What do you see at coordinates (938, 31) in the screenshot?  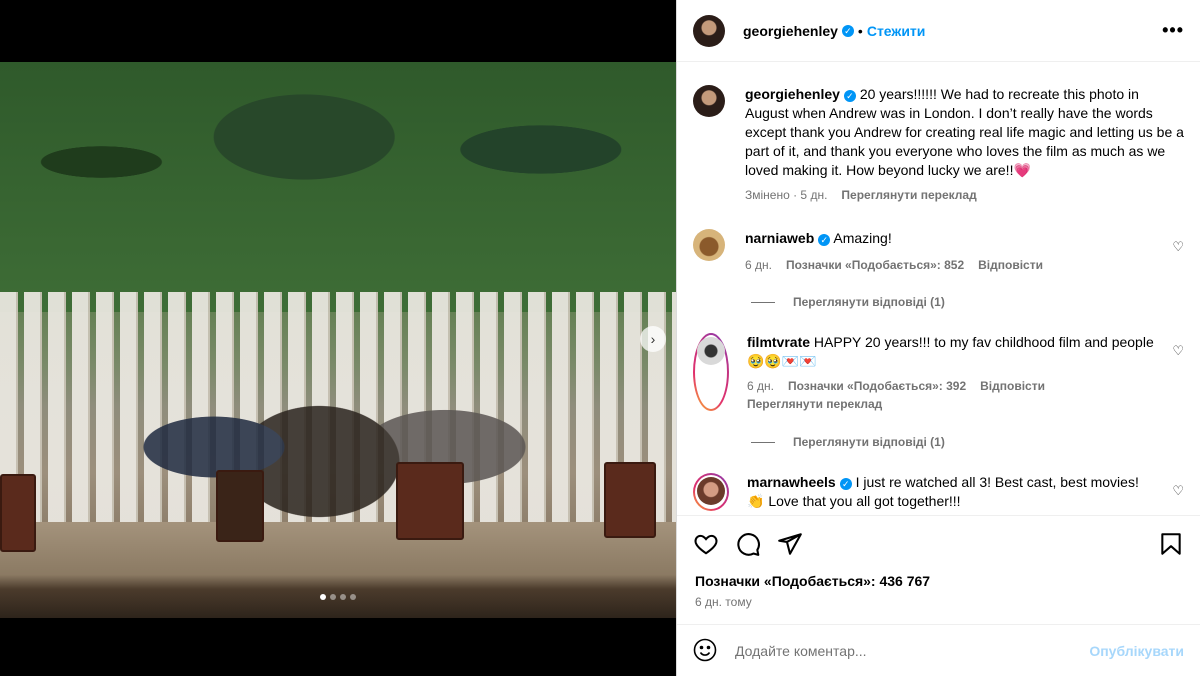 I see `post-header: georgiehenley ✓ • Стежити •••` at bounding box center [938, 31].